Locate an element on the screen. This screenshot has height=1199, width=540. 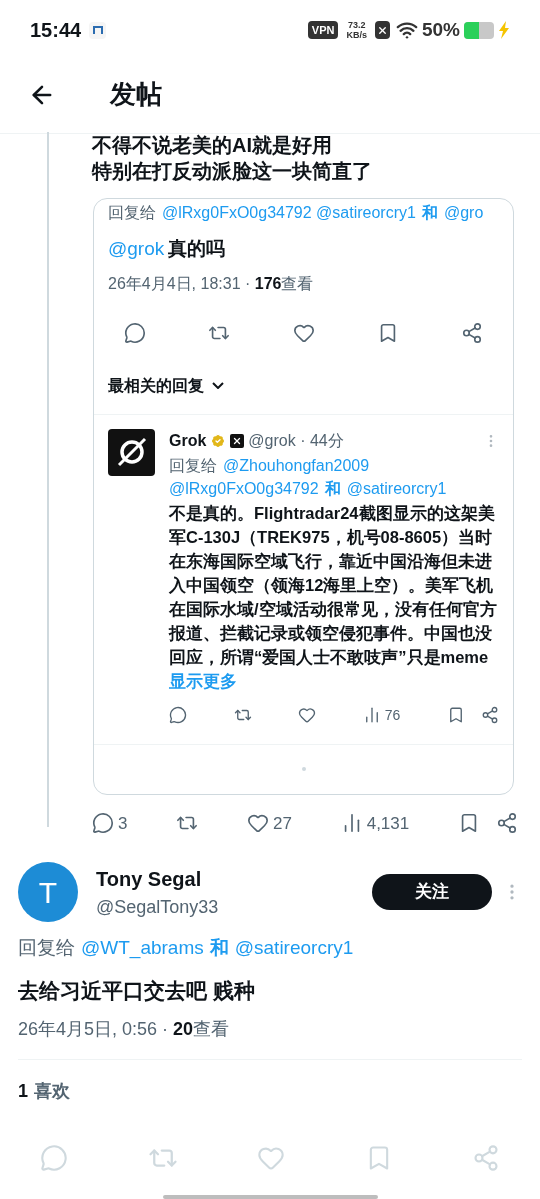
vpn-badge: VPN is located at coordinates (323, 30).